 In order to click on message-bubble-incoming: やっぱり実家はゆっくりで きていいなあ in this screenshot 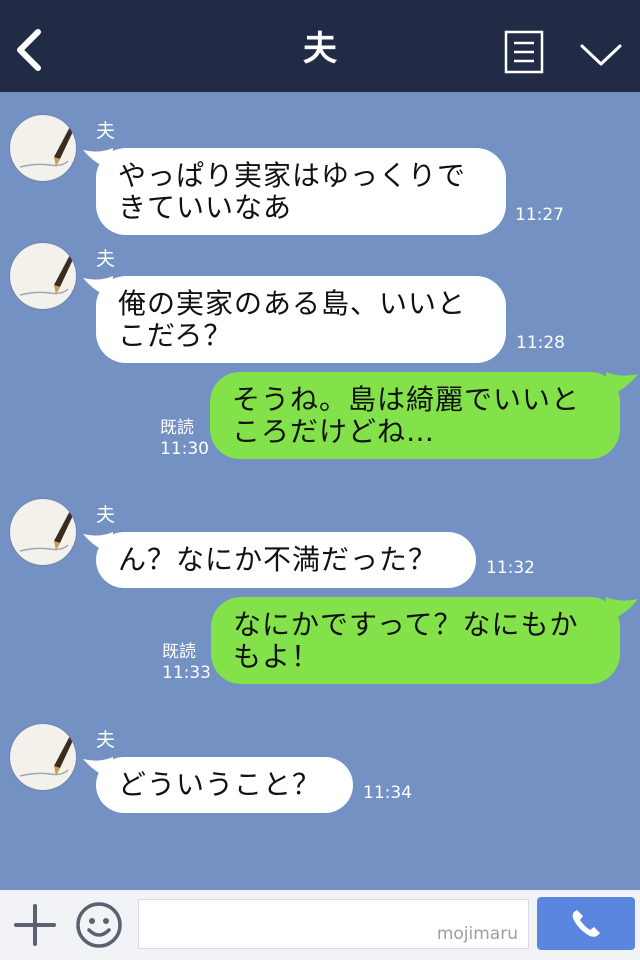, I will do `click(301, 191)`.